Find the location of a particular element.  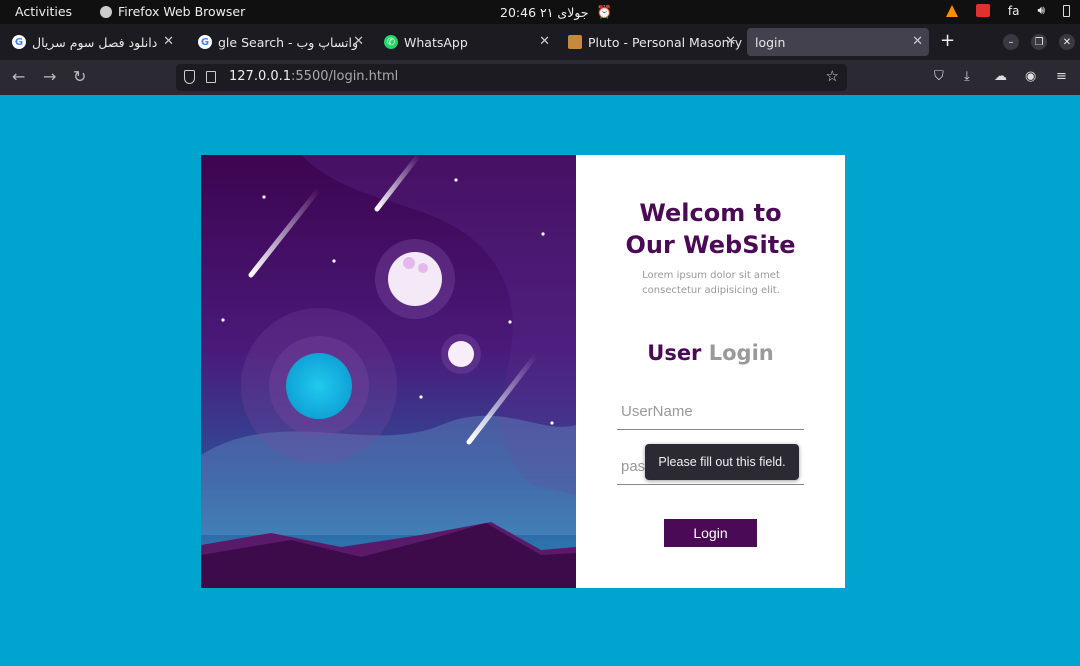

tab-title: WhatsApp is located at coordinates (436, 42).